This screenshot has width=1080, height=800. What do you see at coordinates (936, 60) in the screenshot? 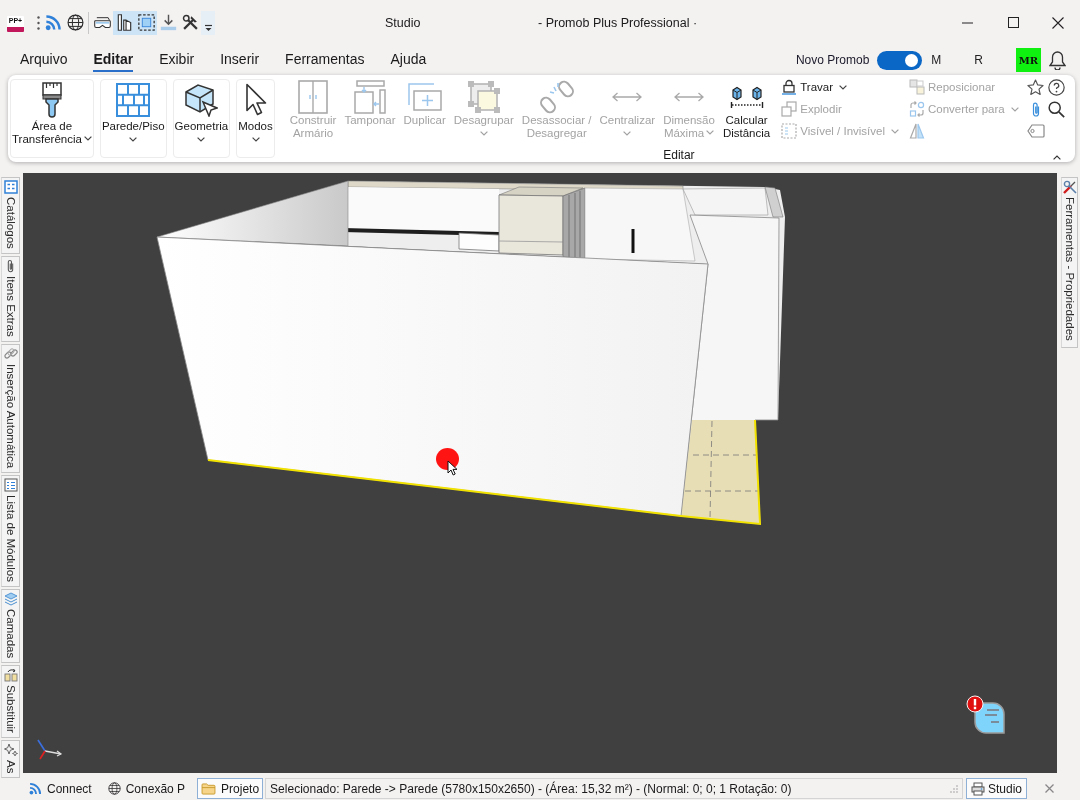
I see `user-name-text: M` at bounding box center [936, 60].